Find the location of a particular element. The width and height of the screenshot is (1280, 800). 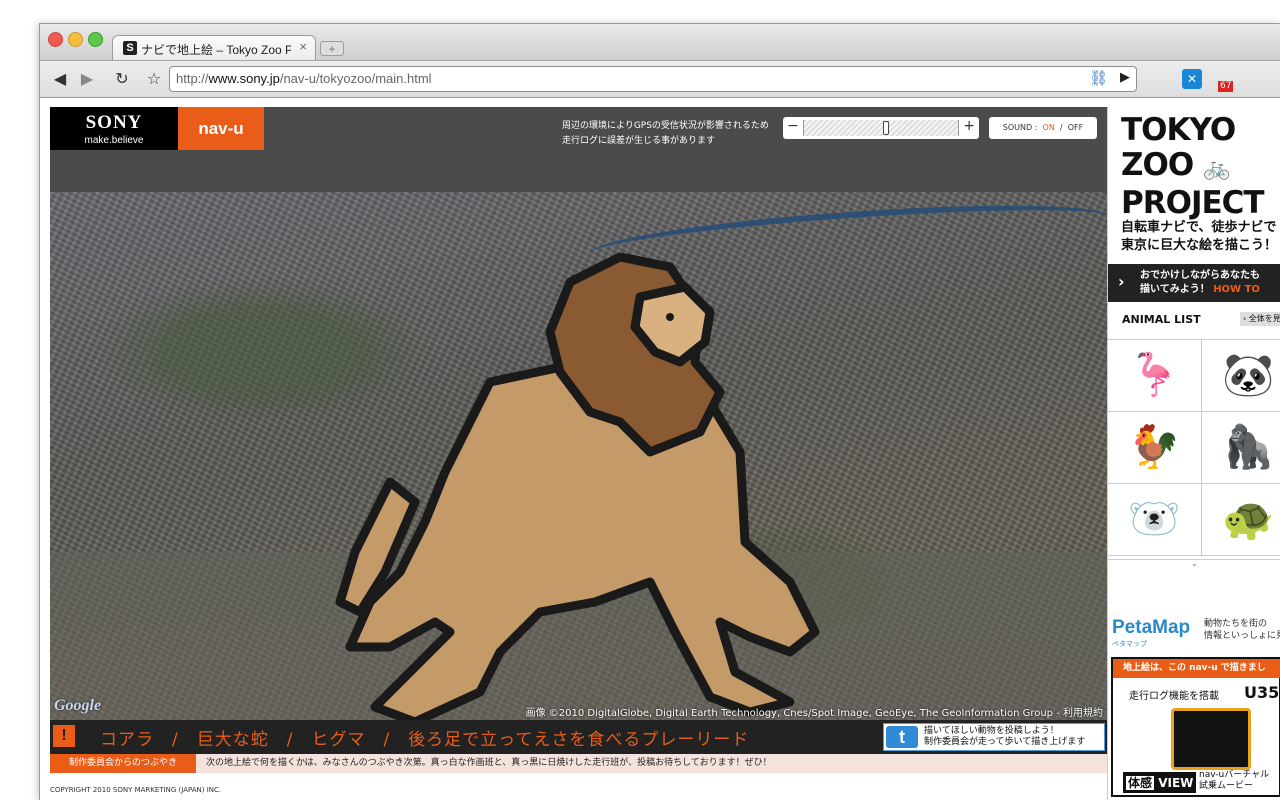

zoom-control: − + is located at coordinates (881, 128).